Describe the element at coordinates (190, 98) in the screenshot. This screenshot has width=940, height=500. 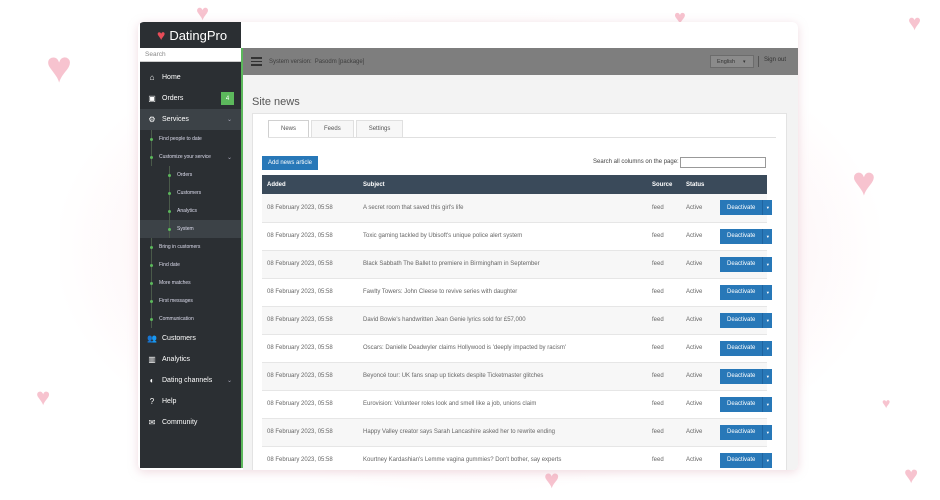
I see `sidebar-item-orders: ▣ Orders 4` at that location.